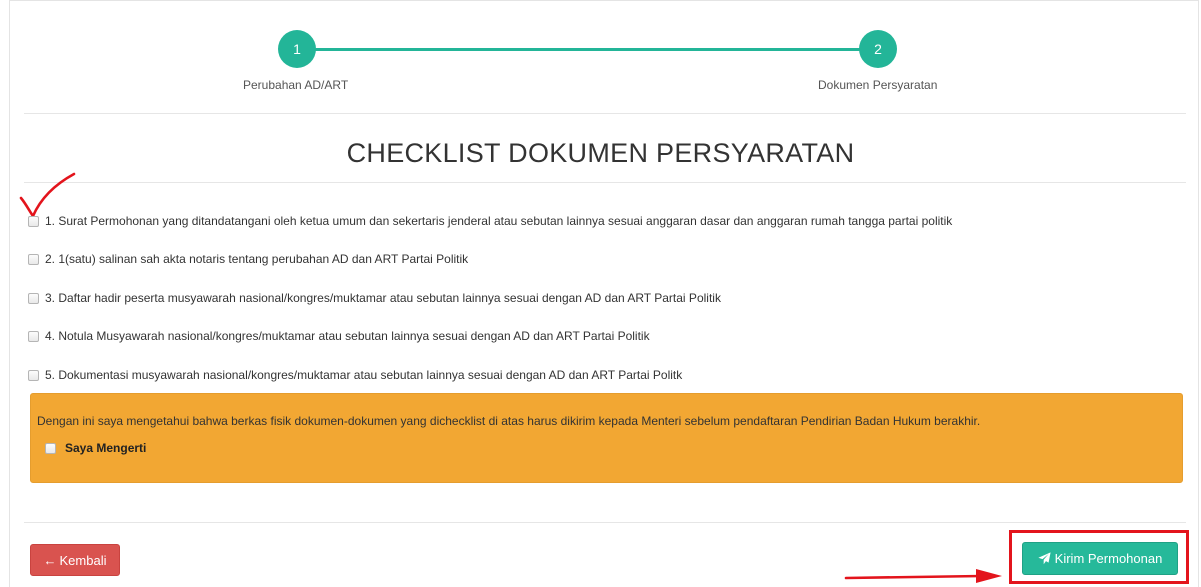 The height and width of the screenshot is (587, 1201). What do you see at coordinates (50, 560) in the screenshot?
I see `arrow-left-icon: ←` at bounding box center [50, 560].